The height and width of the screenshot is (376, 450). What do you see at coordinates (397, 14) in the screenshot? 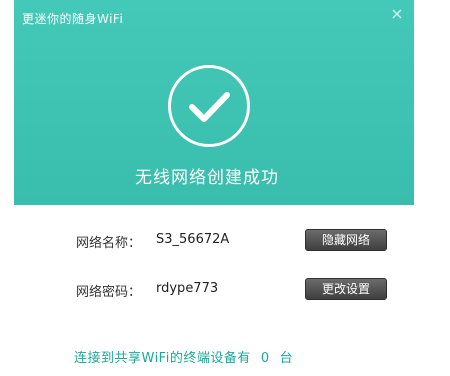
I see `close-icon: ×` at bounding box center [397, 14].